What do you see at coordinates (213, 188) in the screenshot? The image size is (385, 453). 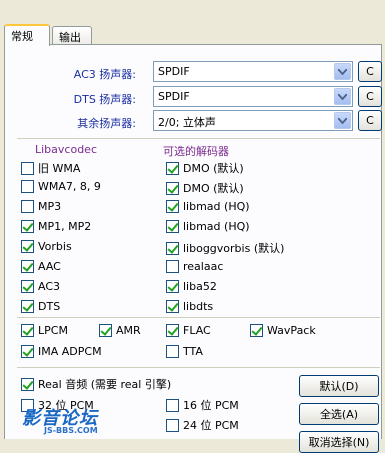 I see `decoder-item-label: DMO (默认)` at bounding box center [213, 188].